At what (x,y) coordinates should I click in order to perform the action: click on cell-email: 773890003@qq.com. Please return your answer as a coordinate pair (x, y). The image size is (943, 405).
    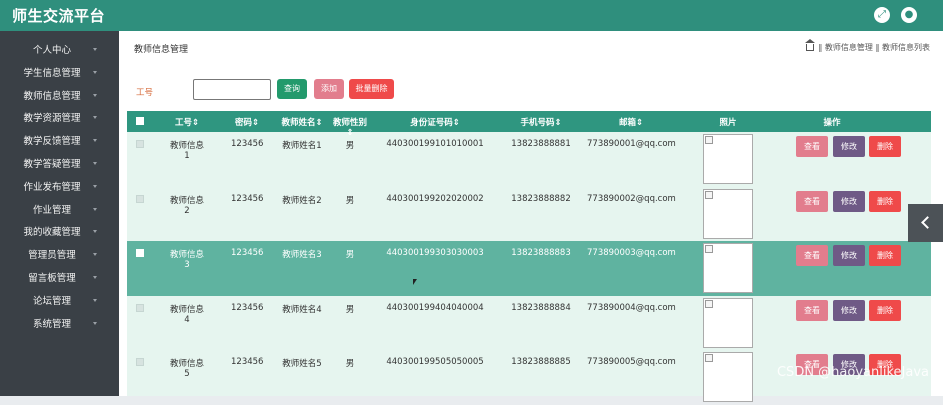
    Looking at the image, I should click on (631, 253).